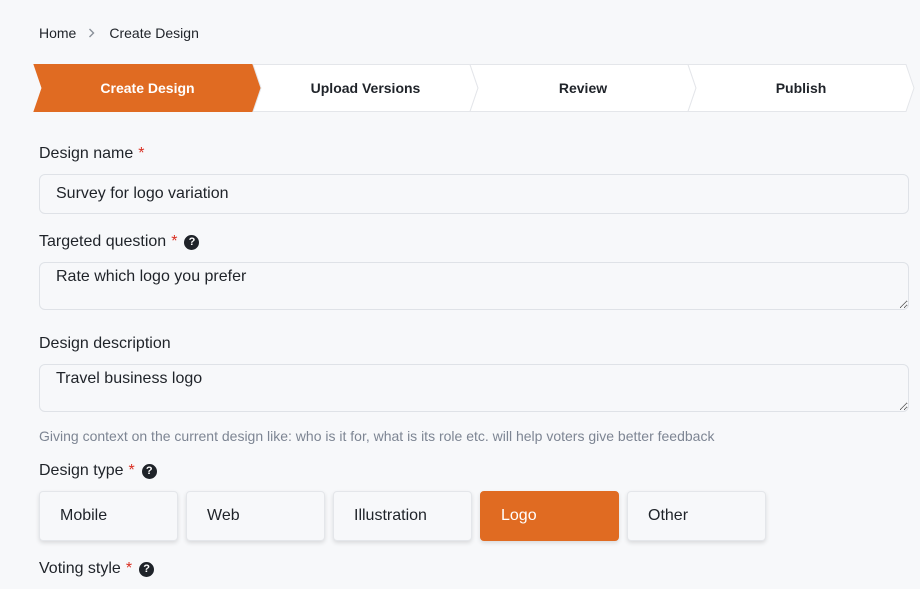  What do you see at coordinates (696, 516) in the screenshot?
I see `design-type-other: Other` at bounding box center [696, 516].